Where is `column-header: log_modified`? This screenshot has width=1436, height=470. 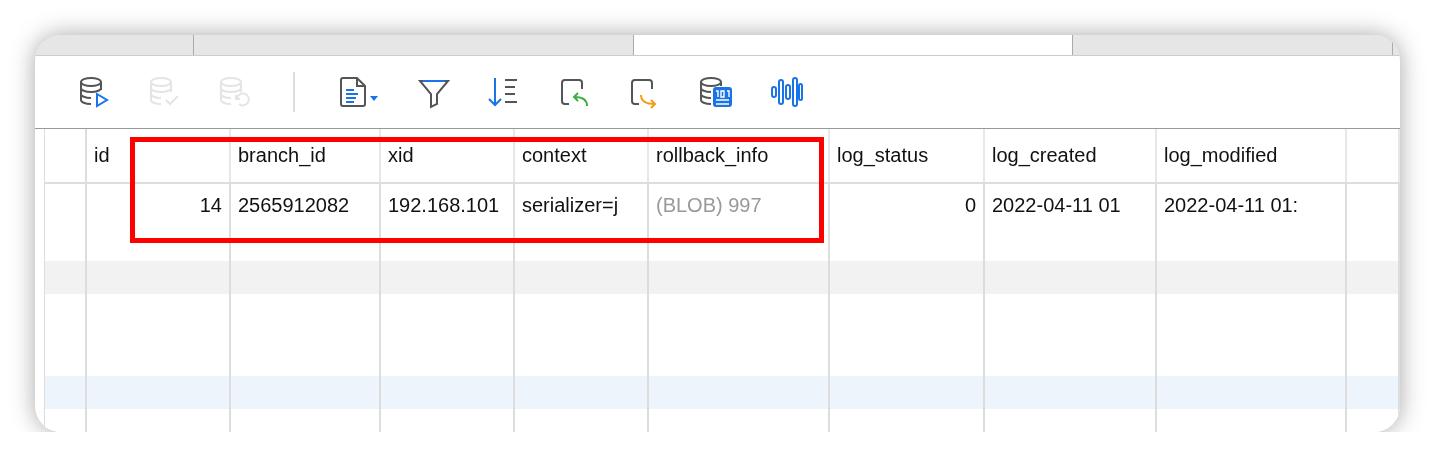 column-header: log_modified is located at coordinates (1252, 155).